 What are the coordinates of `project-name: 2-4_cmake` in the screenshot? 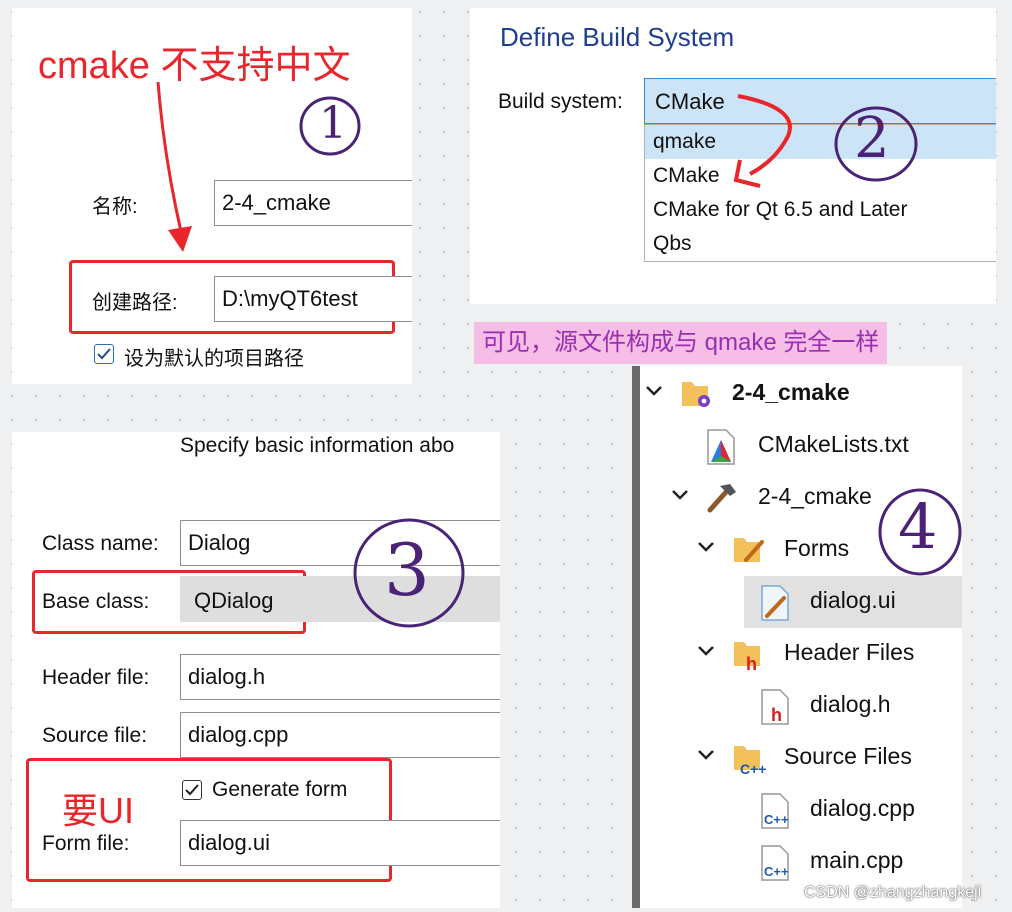 It's located at (791, 392).